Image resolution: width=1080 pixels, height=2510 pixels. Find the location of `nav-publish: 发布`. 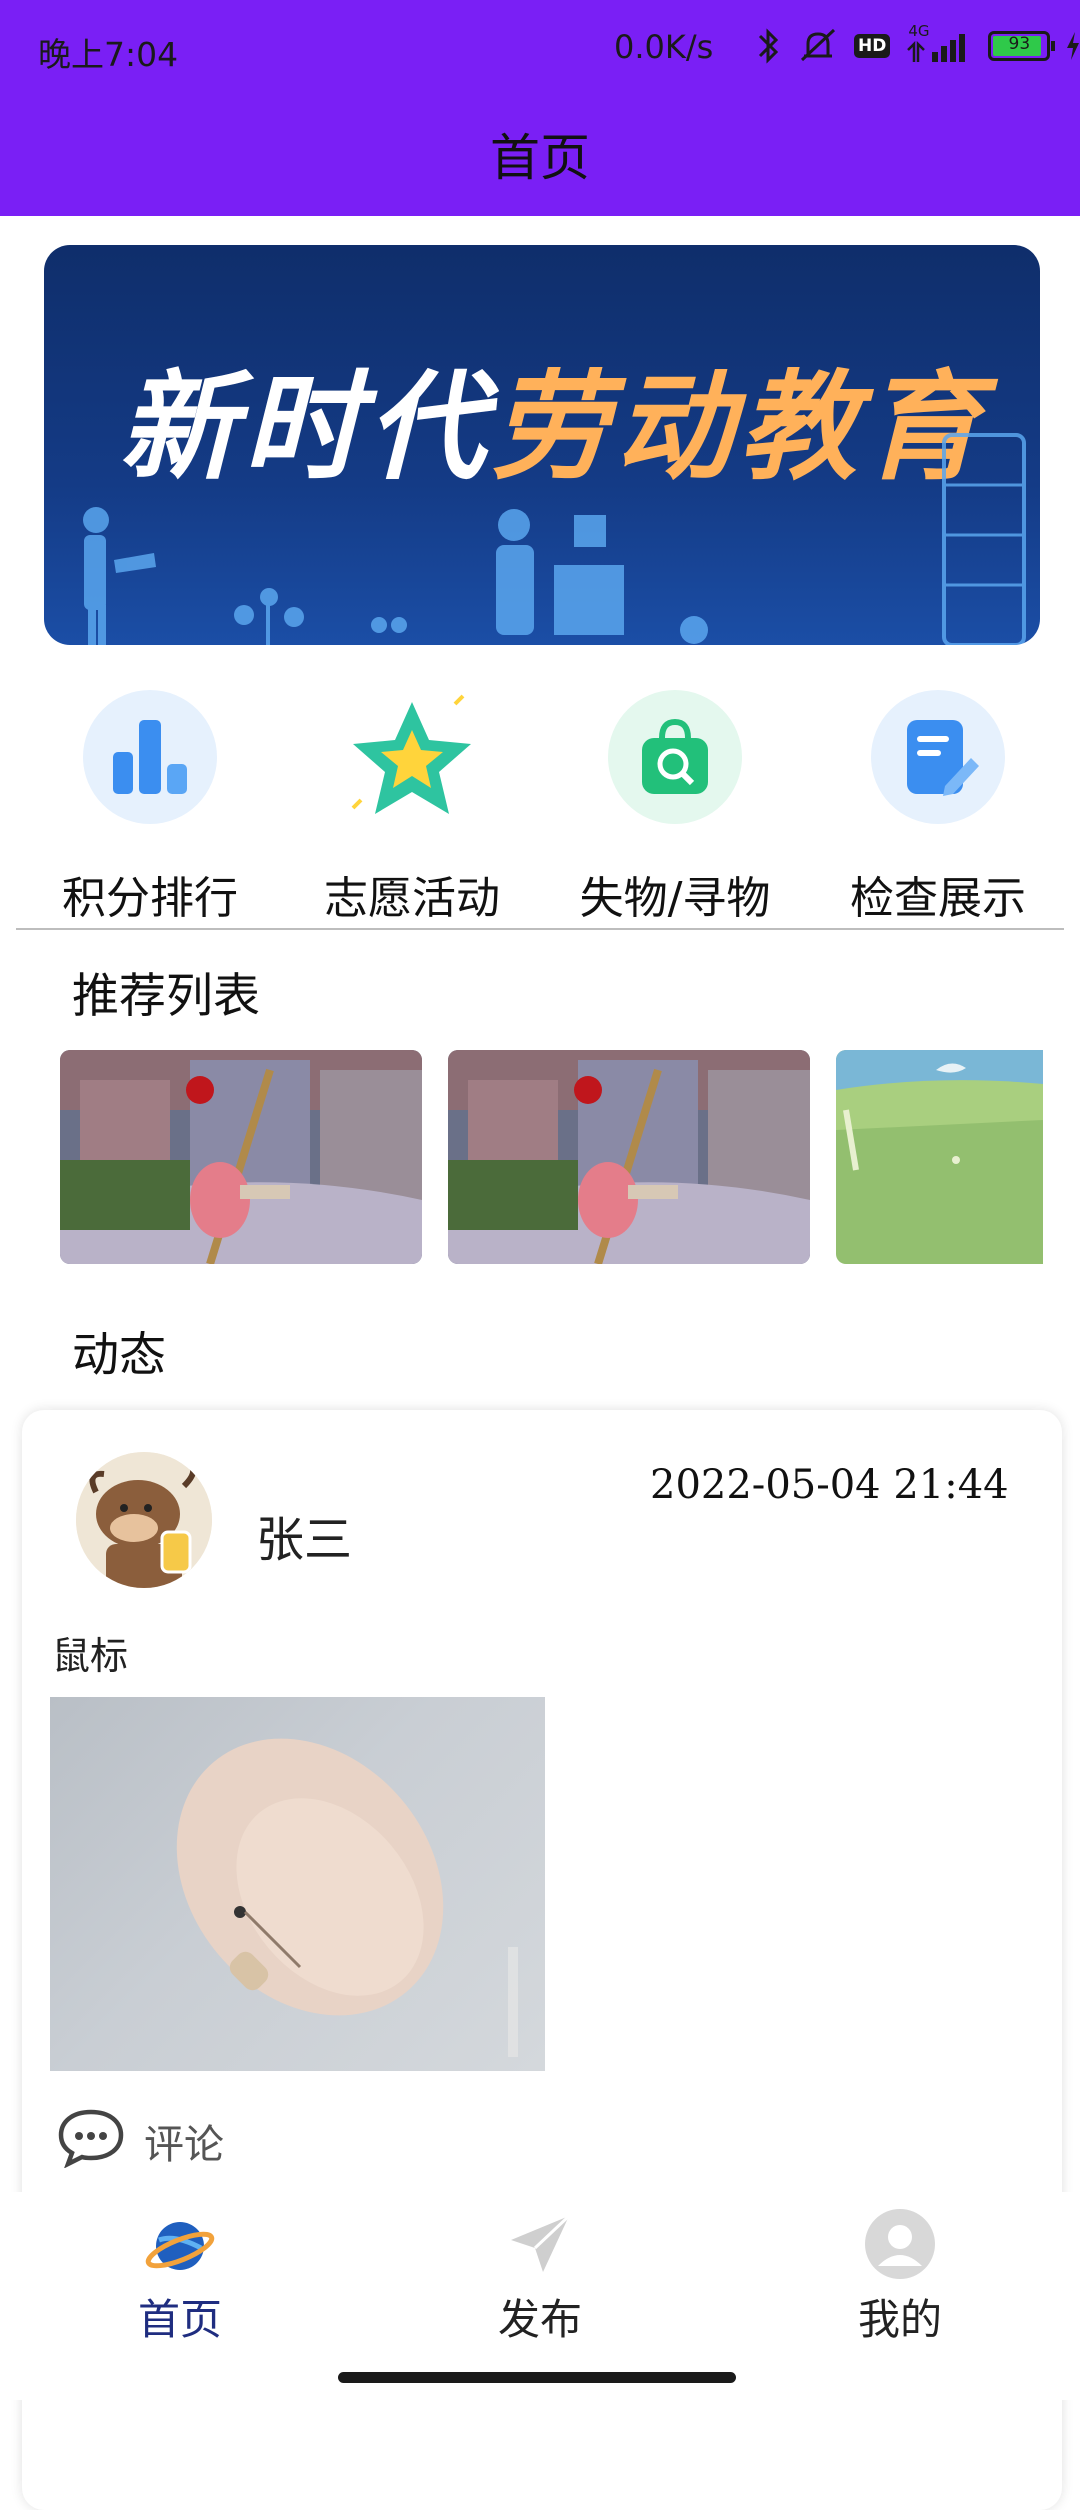

nav-publish: 发布 is located at coordinates (540, 2270).